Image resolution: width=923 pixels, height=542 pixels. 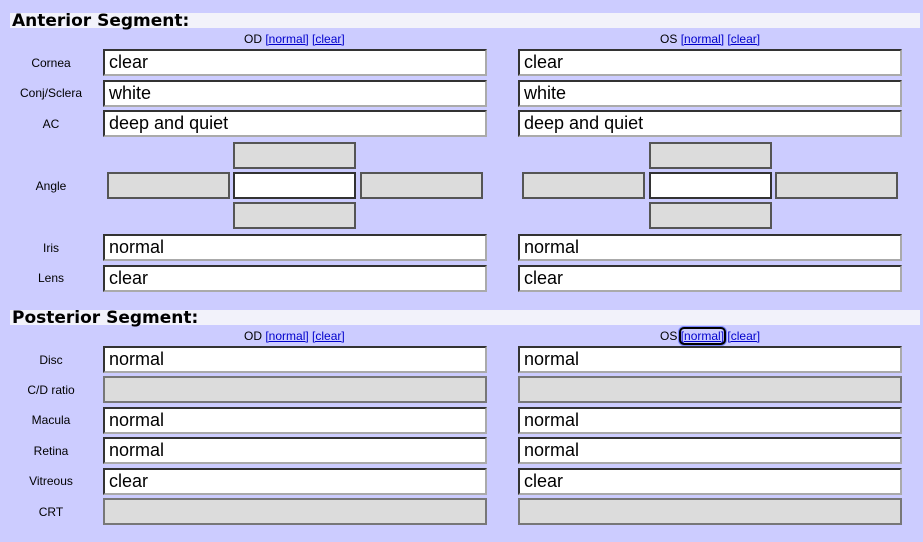 I want to click on macula-label: Macula, so click(x=51, y=420).